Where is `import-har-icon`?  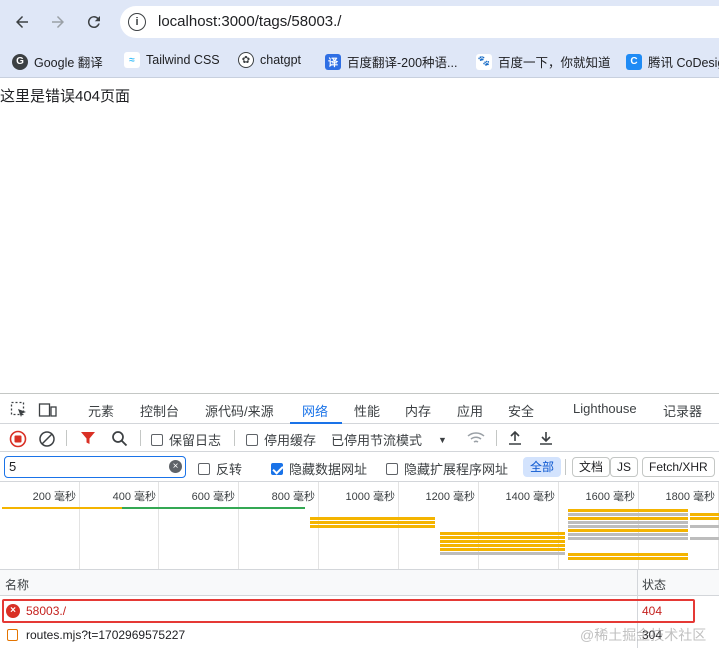 import-har-icon is located at coordinates (515, 438).